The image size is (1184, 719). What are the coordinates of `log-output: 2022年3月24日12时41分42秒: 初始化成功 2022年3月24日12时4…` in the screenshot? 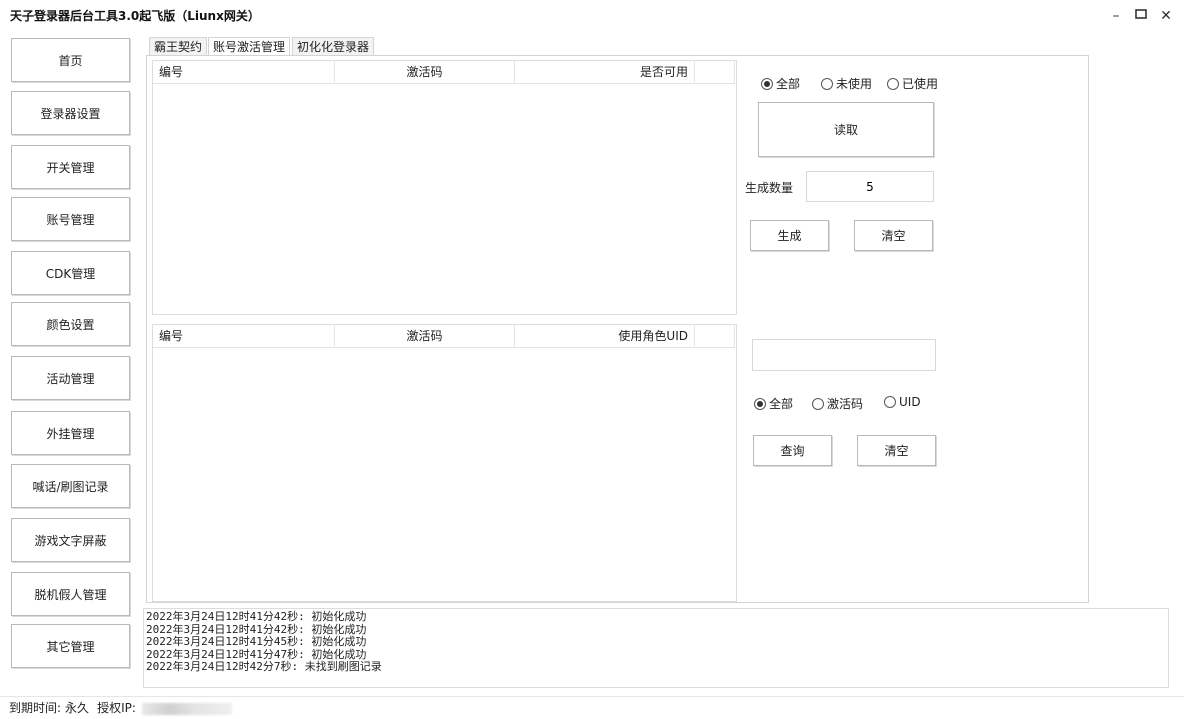 It's located at (656, 648).